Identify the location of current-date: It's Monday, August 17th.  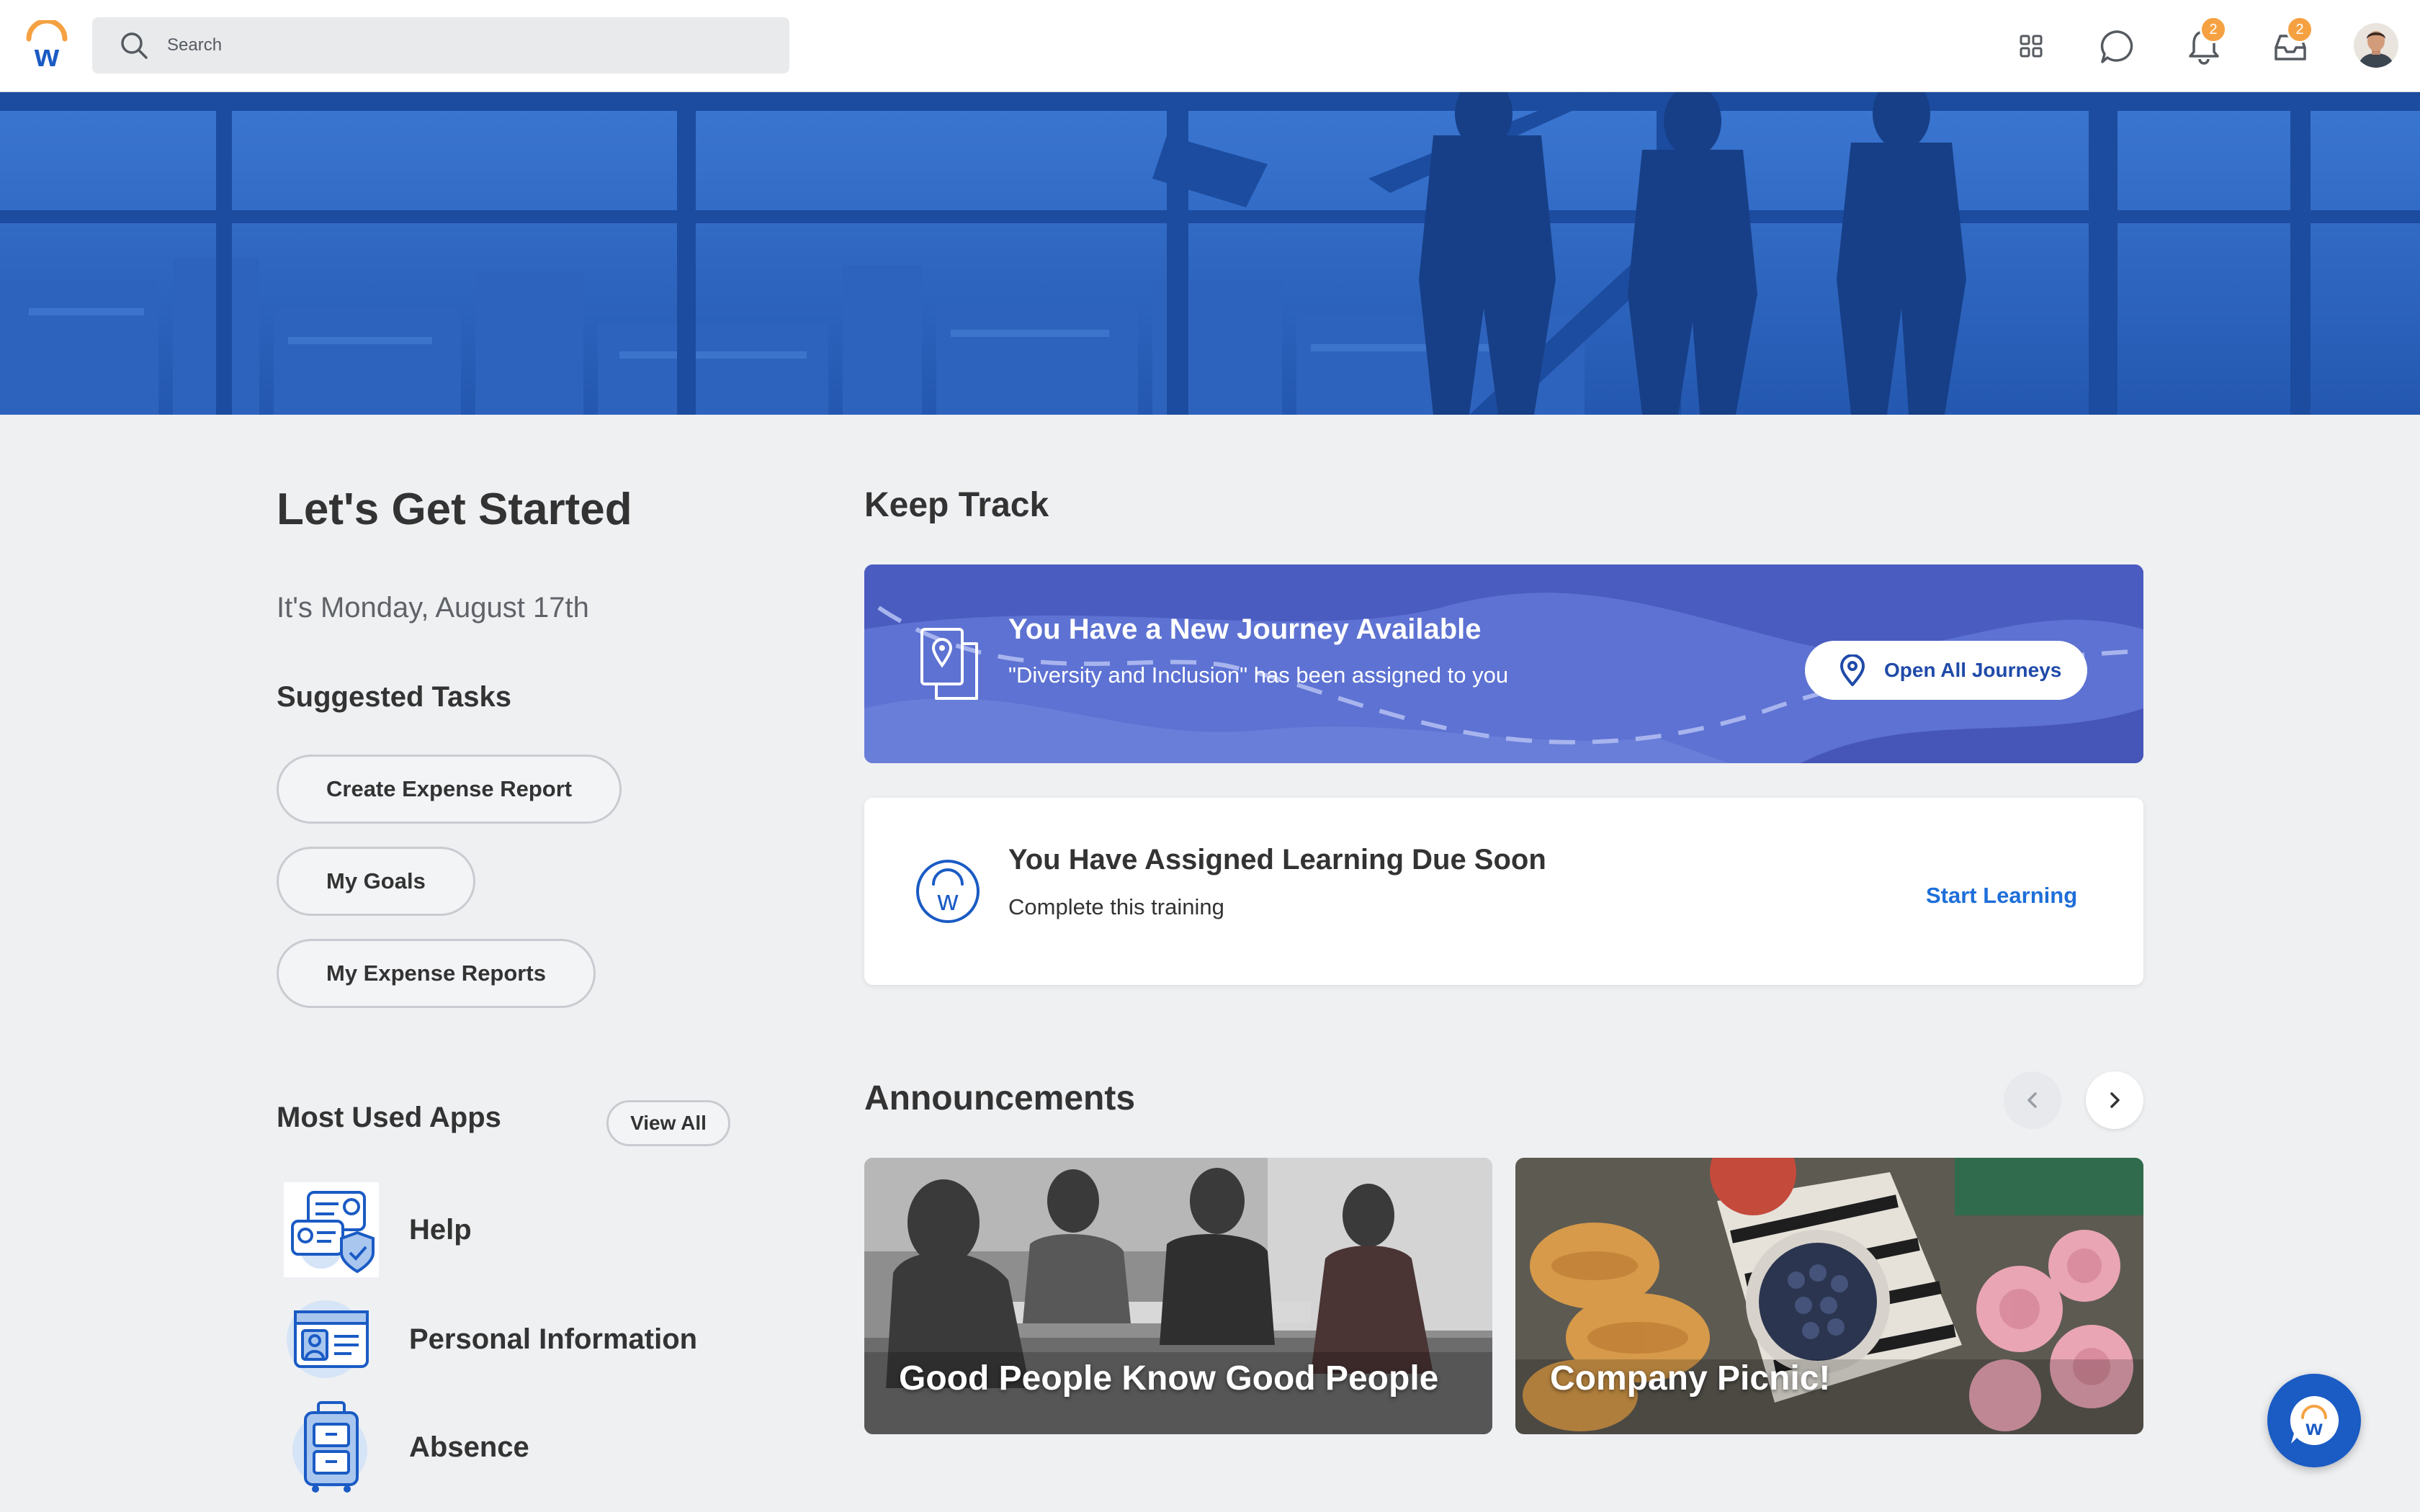
(433, 608).